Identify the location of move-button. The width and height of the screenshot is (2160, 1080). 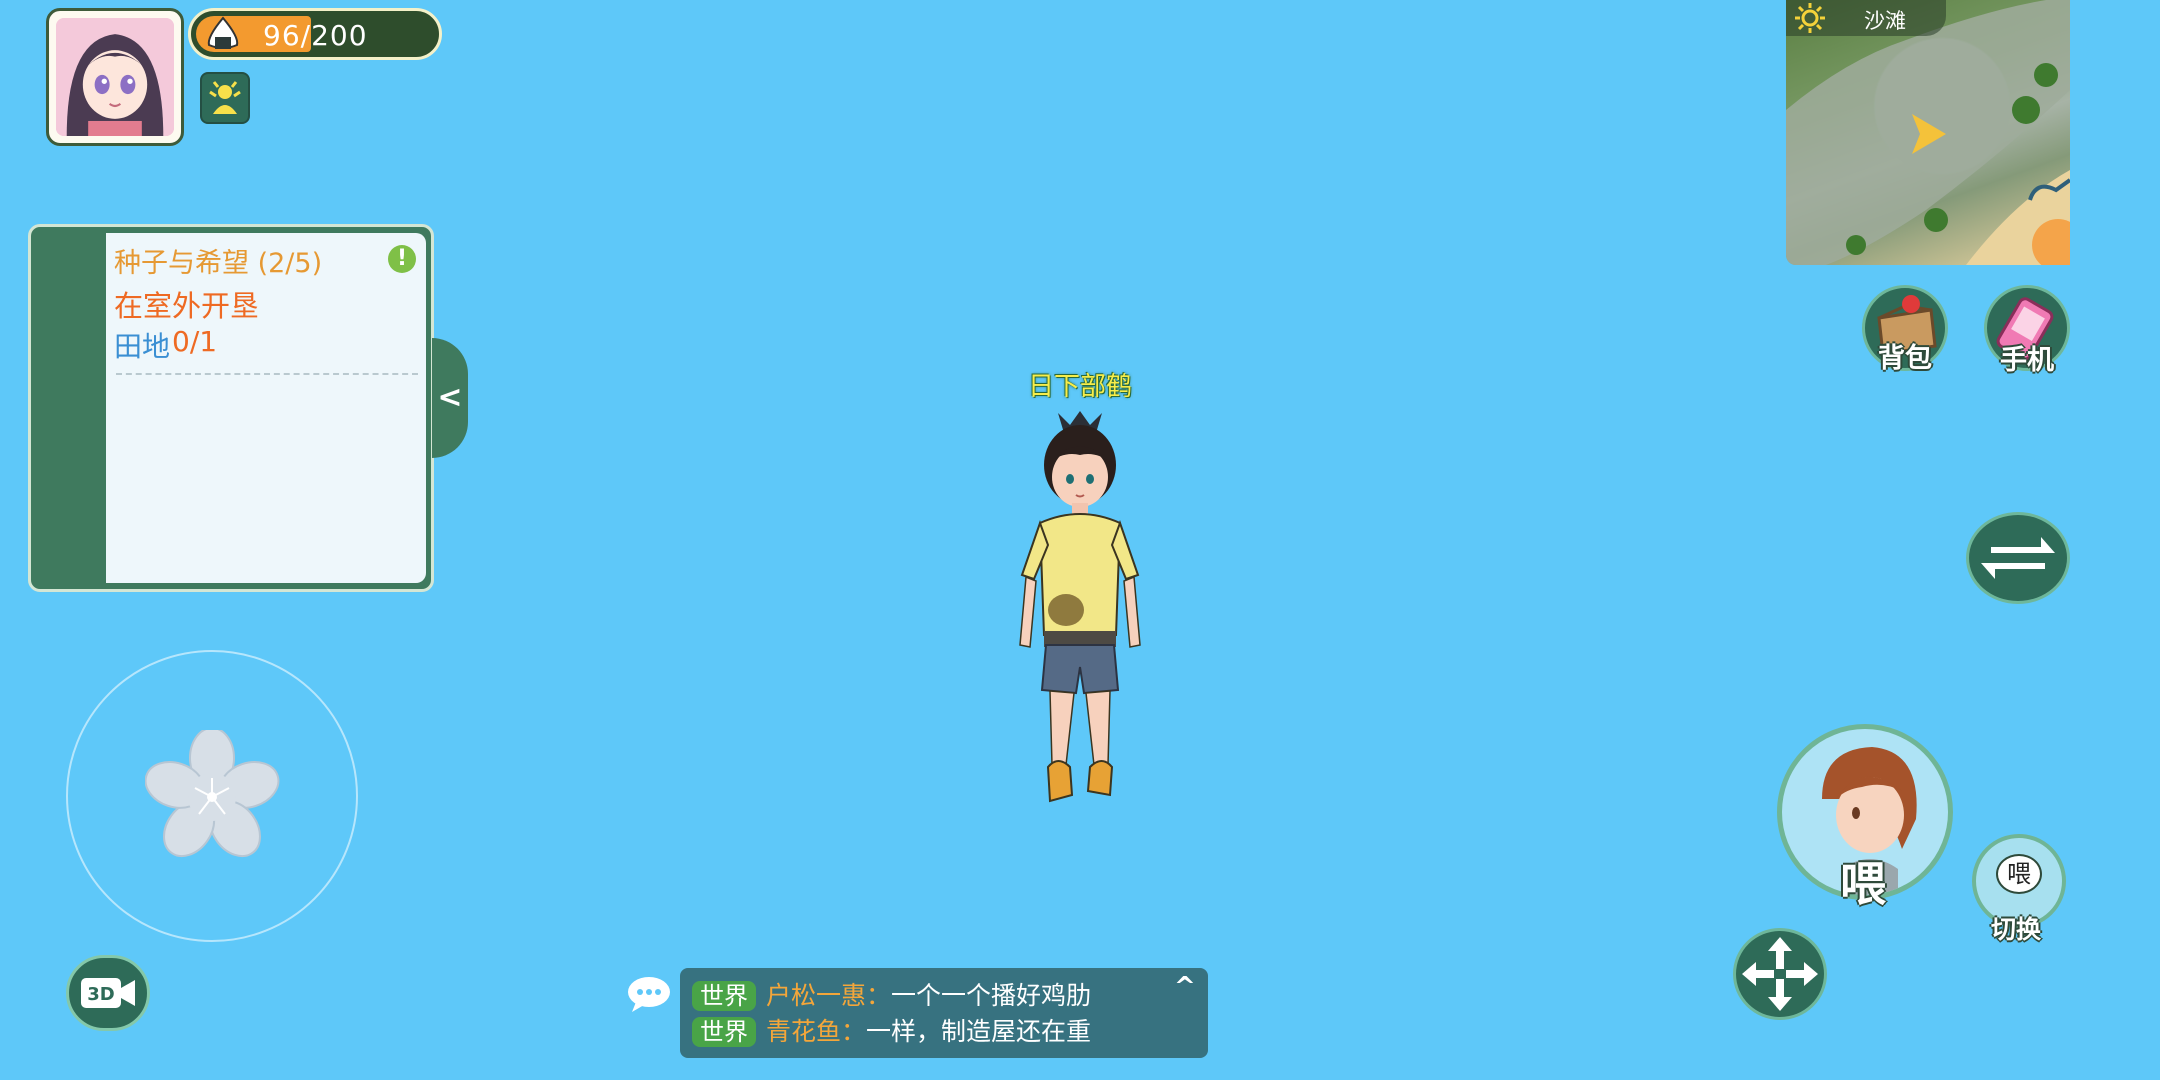
(1780, 974).